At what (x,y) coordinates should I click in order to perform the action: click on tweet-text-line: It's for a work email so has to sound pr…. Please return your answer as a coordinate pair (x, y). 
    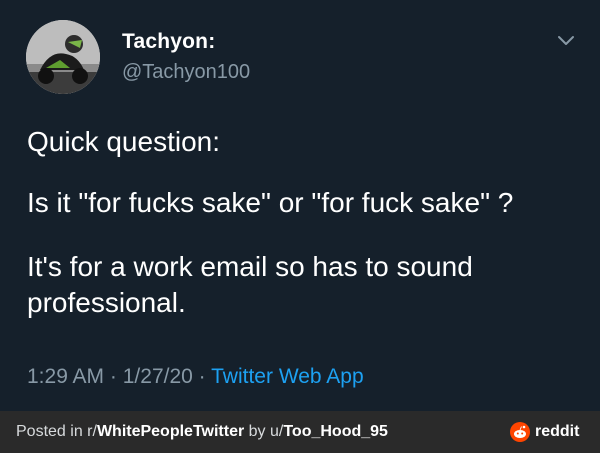
    Looking at the image, I should click on (250, 284).